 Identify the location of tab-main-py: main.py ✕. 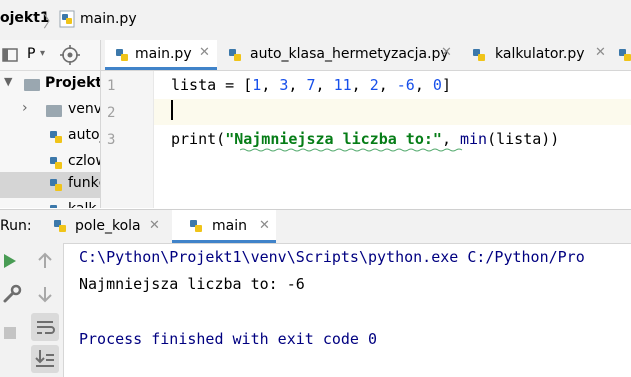
(161, 55).